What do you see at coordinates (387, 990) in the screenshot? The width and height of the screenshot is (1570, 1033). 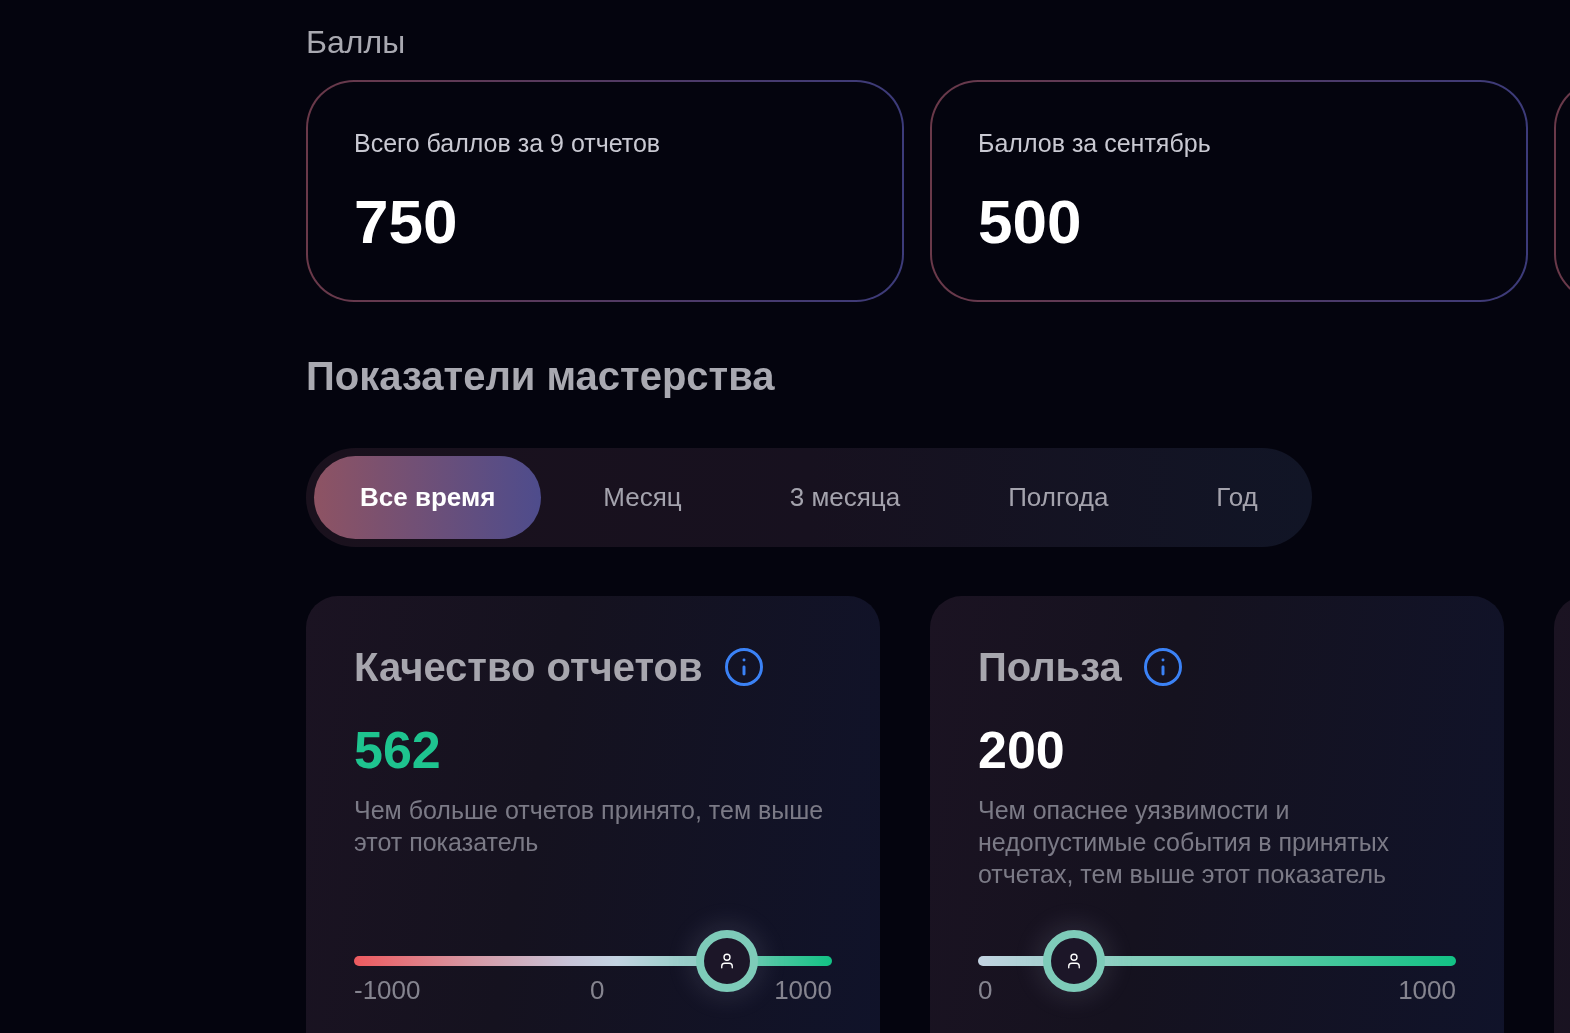 I see `scale-label: -1000` at bounding box center [387, 990].